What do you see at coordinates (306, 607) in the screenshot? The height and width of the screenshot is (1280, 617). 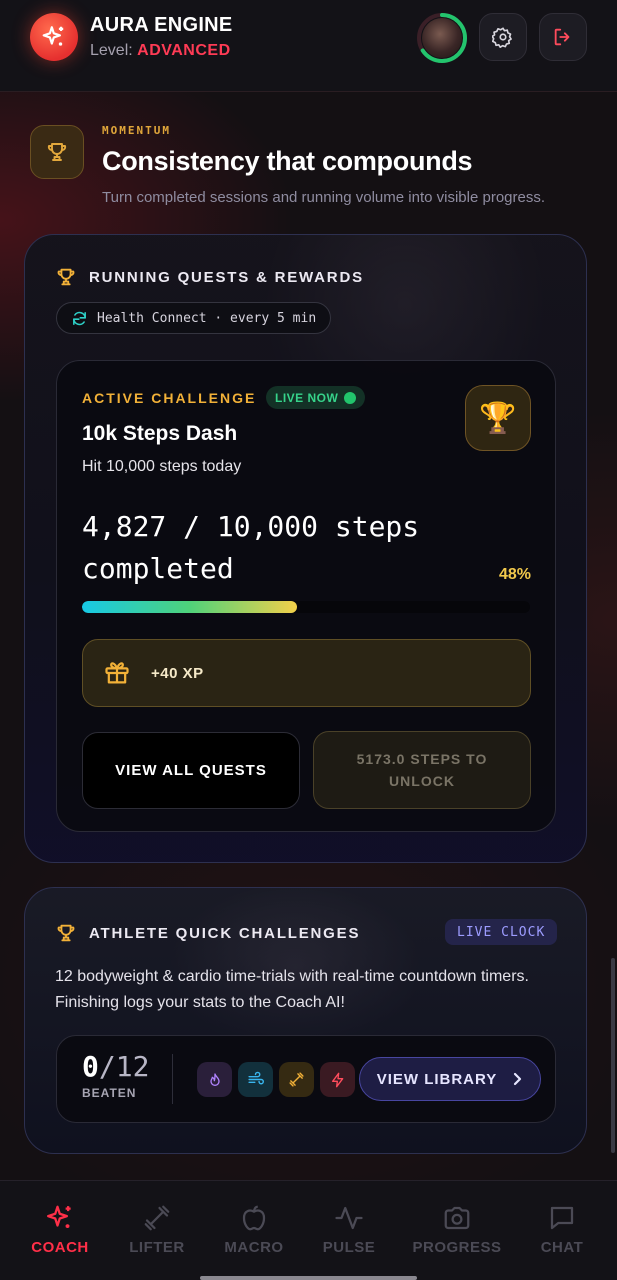 I see `progress-bar` at bounding box center [306, 607].